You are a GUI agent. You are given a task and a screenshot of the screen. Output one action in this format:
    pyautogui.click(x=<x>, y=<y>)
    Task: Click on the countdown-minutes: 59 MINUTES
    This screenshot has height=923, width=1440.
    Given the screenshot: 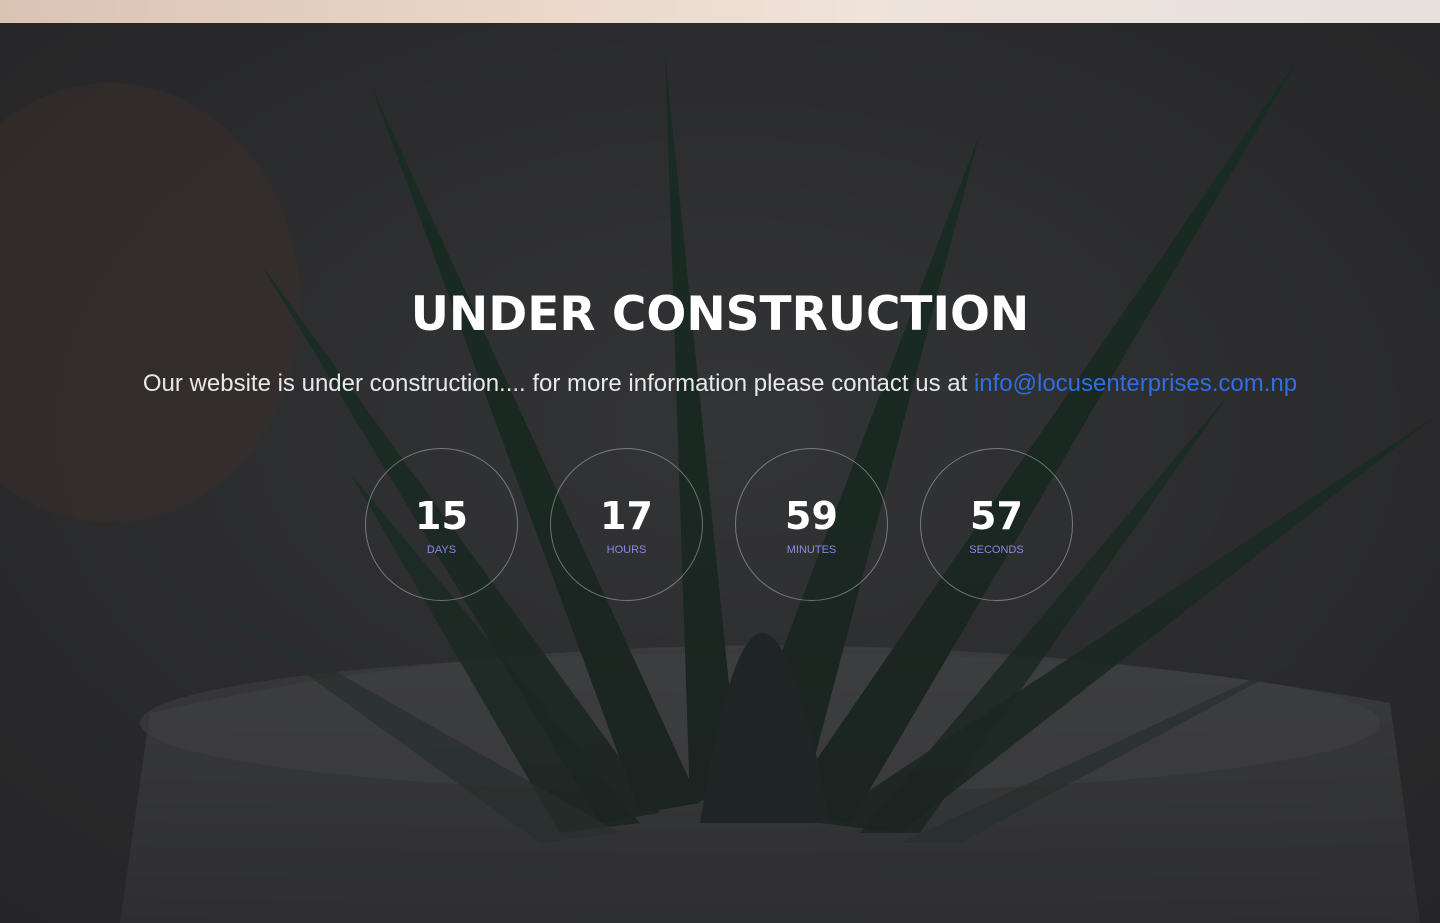 What is the action you would take?
    pyautogui.click(x=811, y=524)
    